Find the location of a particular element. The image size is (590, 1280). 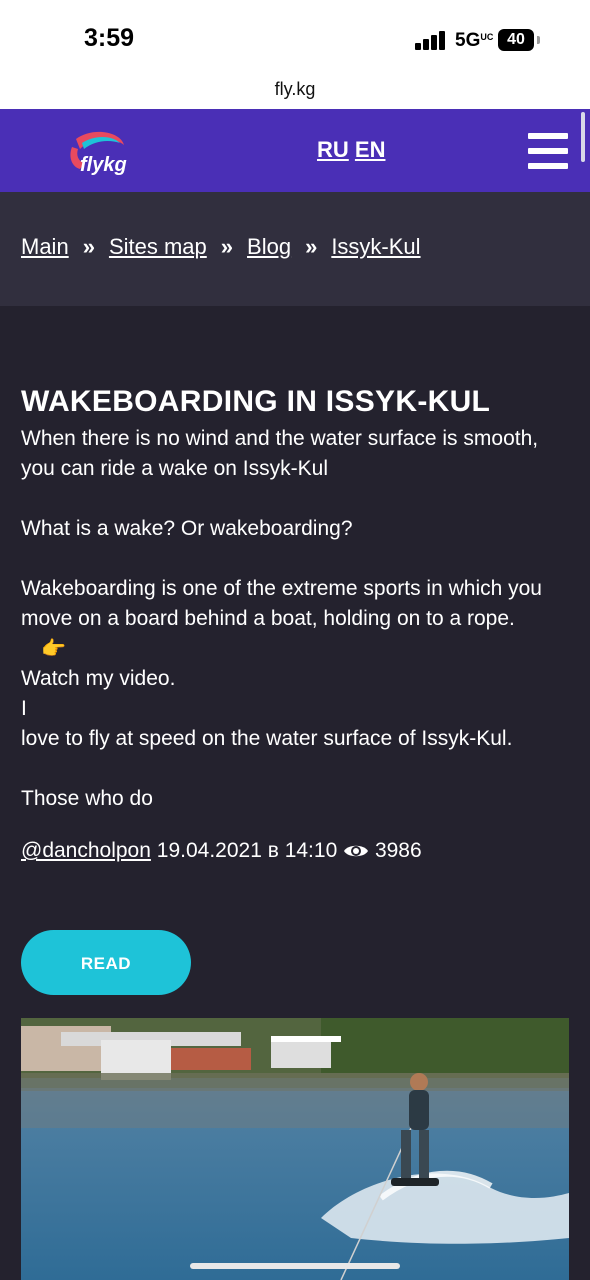

battery-level: 40 is located at coordinates (516, 39).